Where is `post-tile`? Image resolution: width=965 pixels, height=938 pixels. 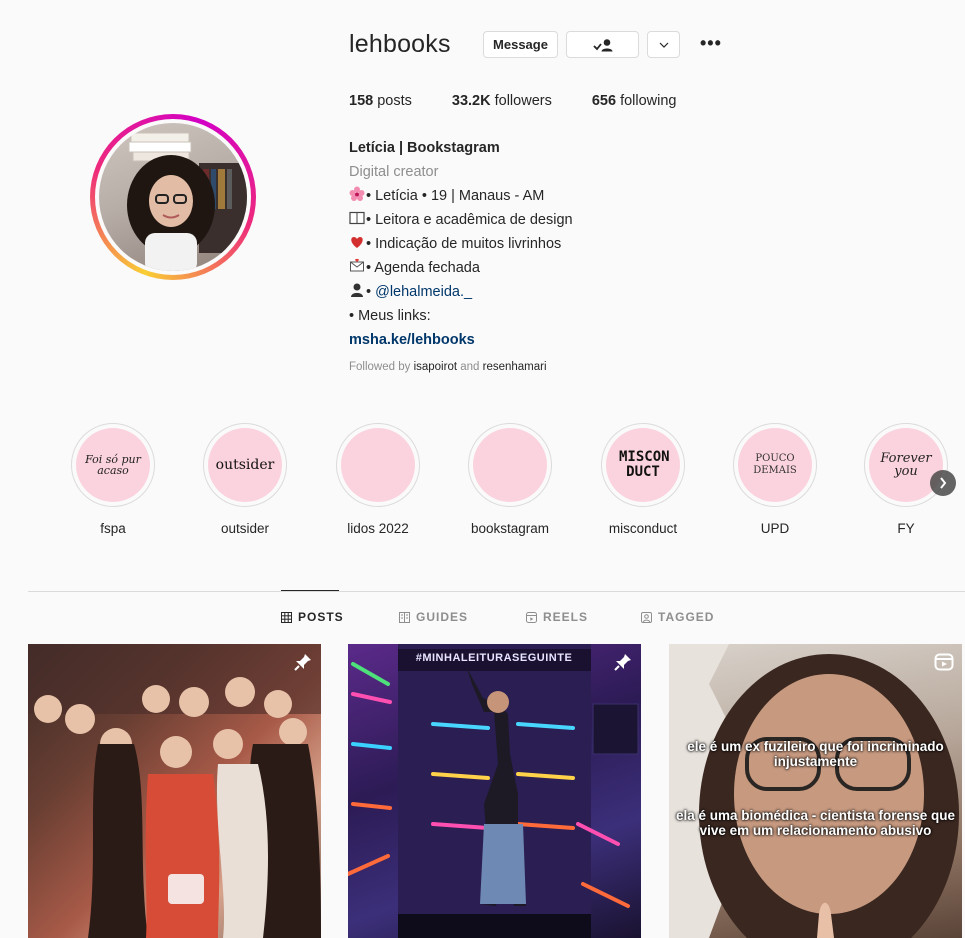
post-tile is located at coordinates (174, 791).